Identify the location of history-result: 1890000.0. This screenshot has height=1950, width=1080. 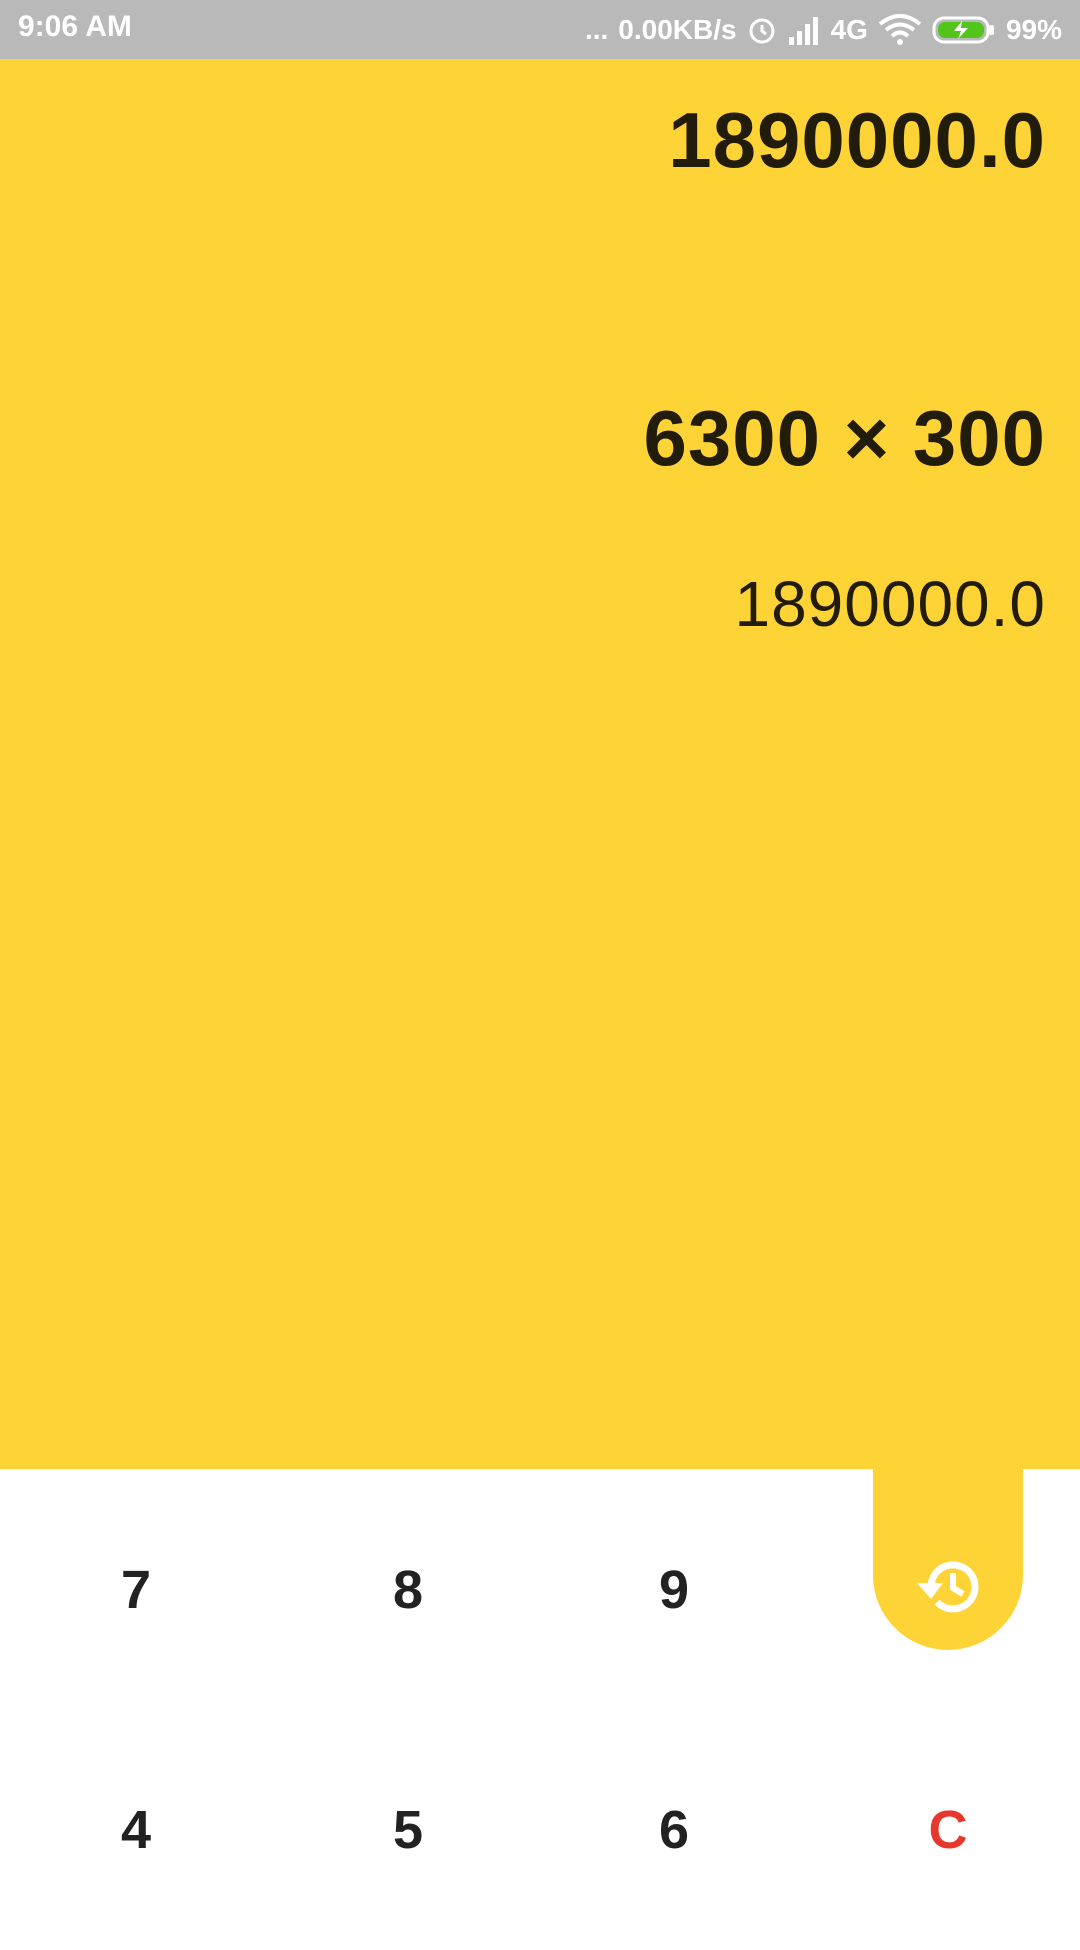
(890, 604).